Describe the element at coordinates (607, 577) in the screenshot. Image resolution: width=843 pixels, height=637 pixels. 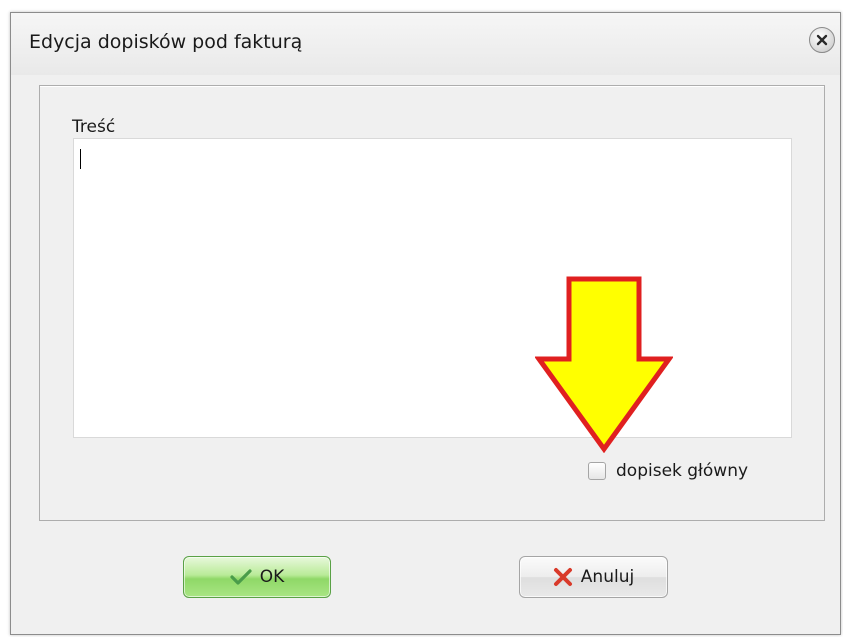
I see `cancel-button-label: Anuluj` at that location.